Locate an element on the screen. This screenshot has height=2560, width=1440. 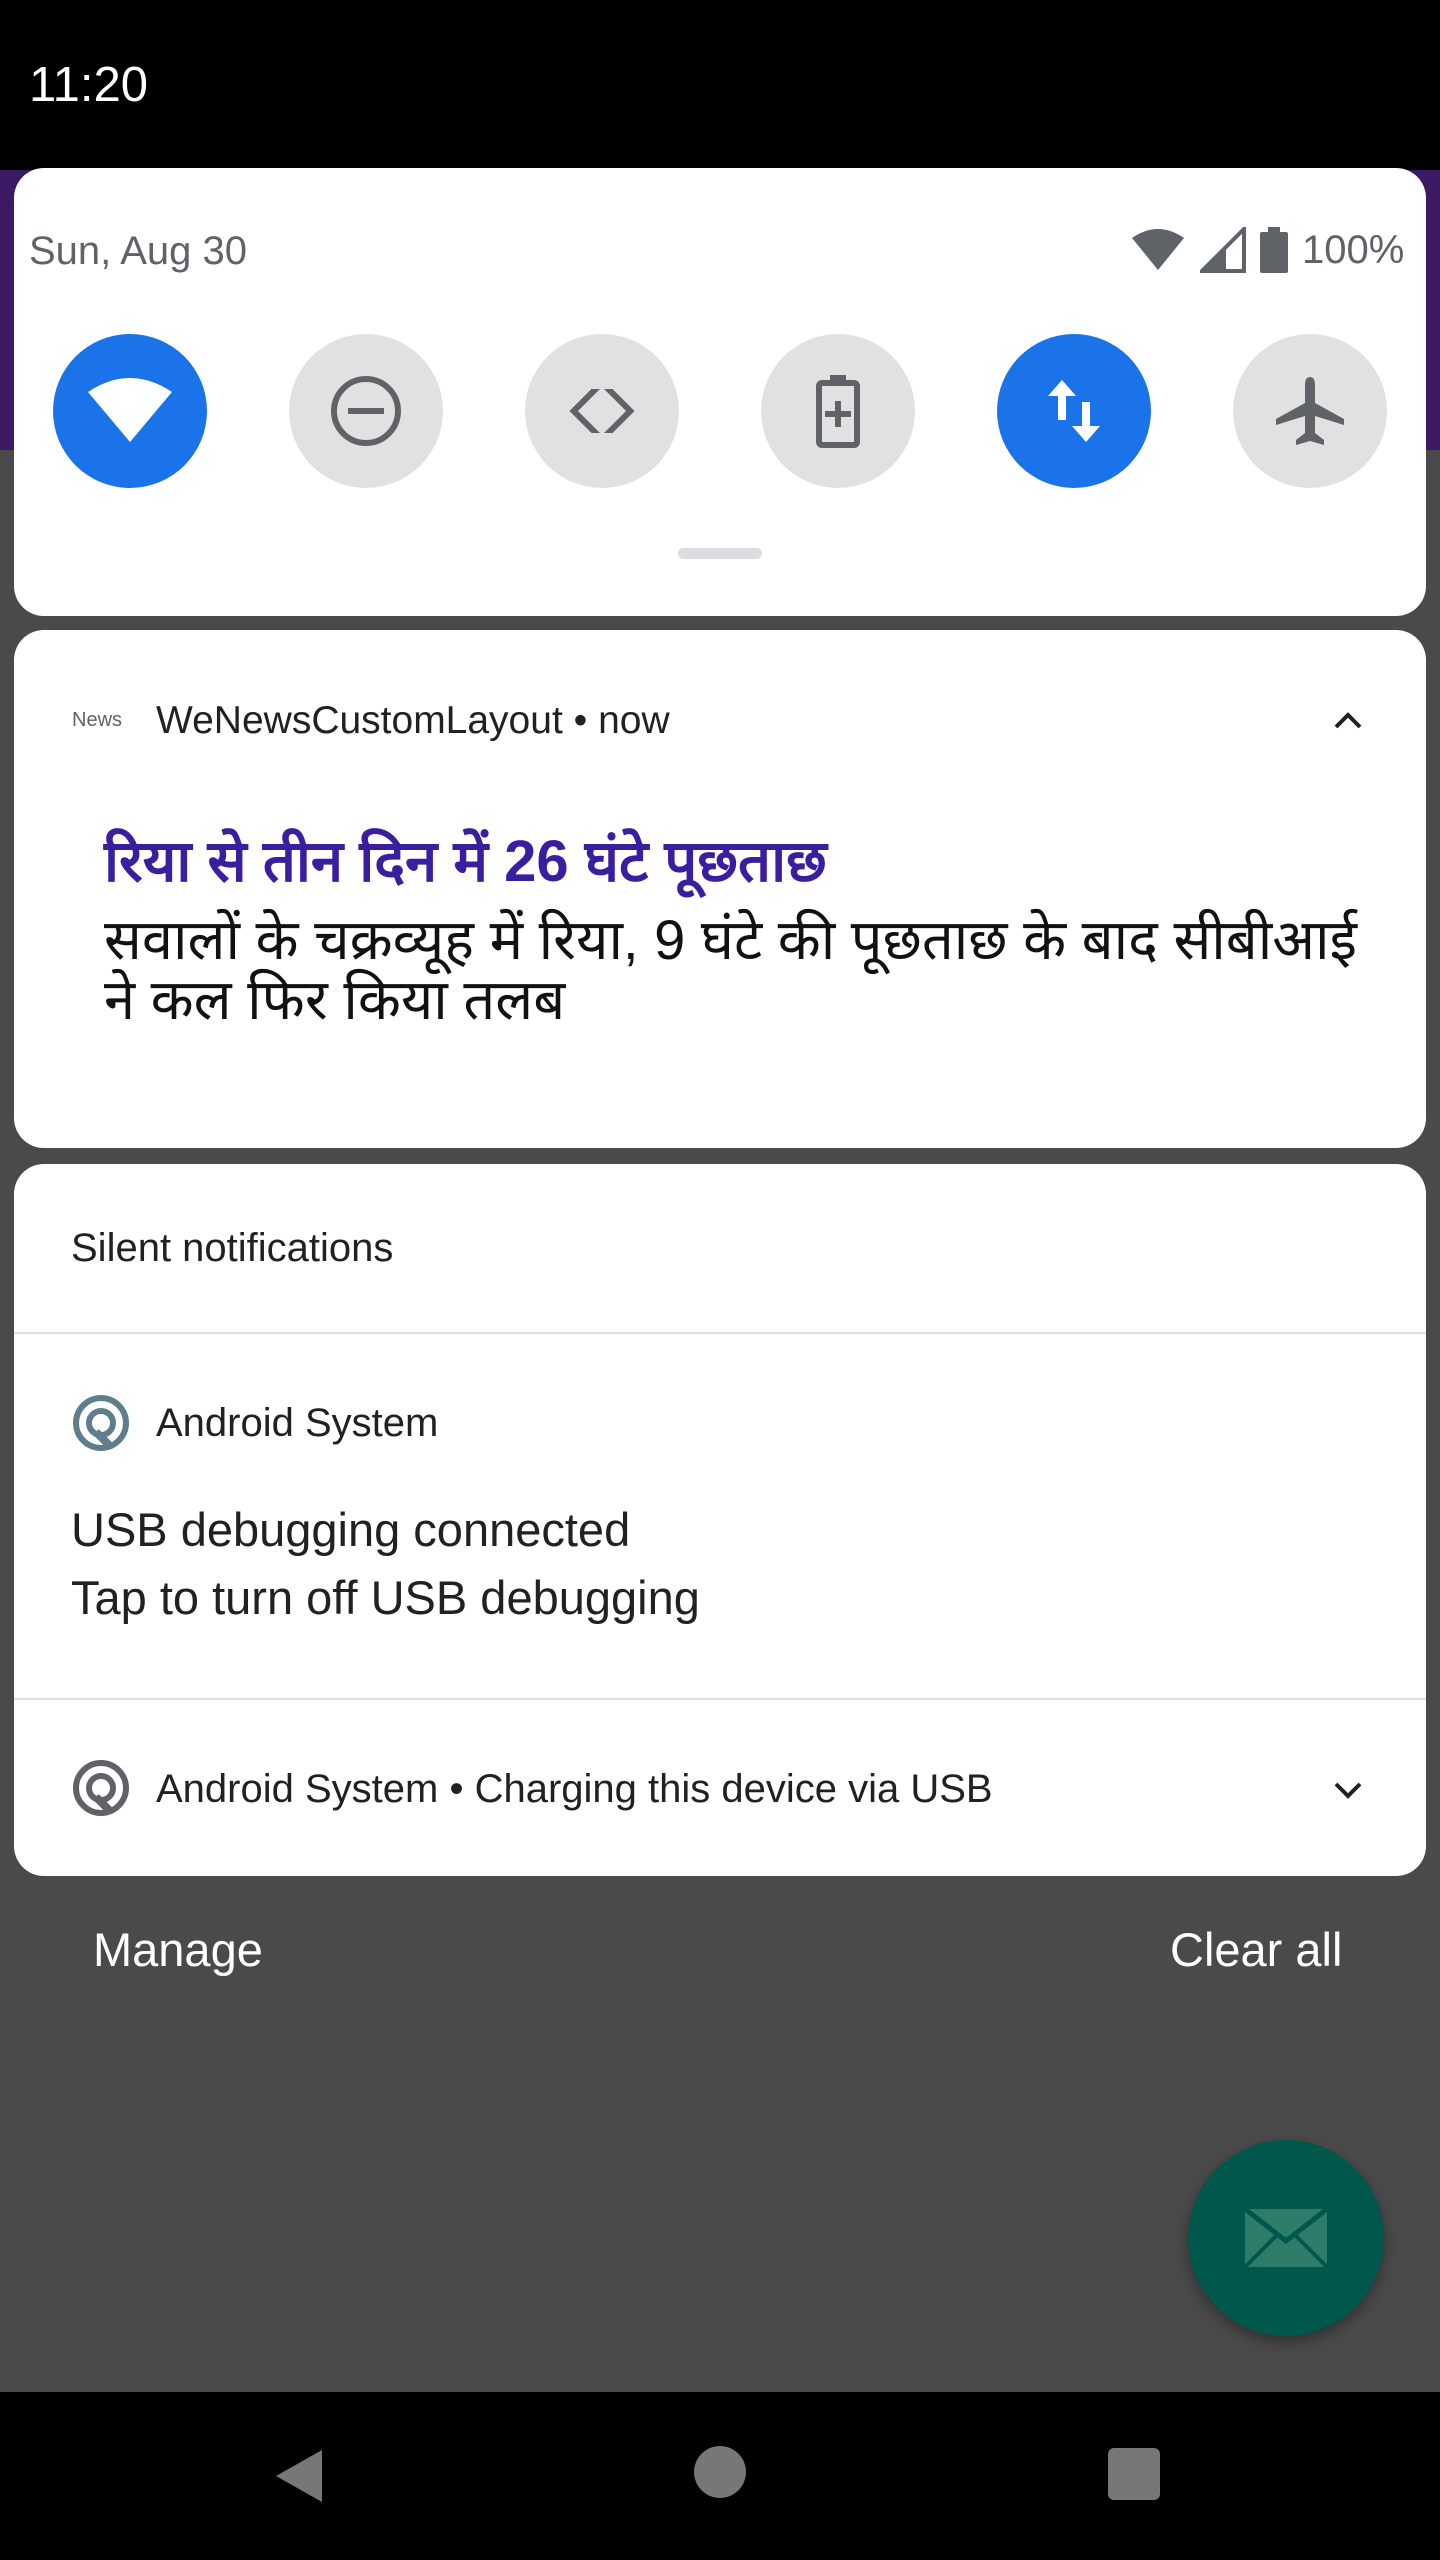
usb-title: USB debugging connected is located at coordinates (351, 1529).